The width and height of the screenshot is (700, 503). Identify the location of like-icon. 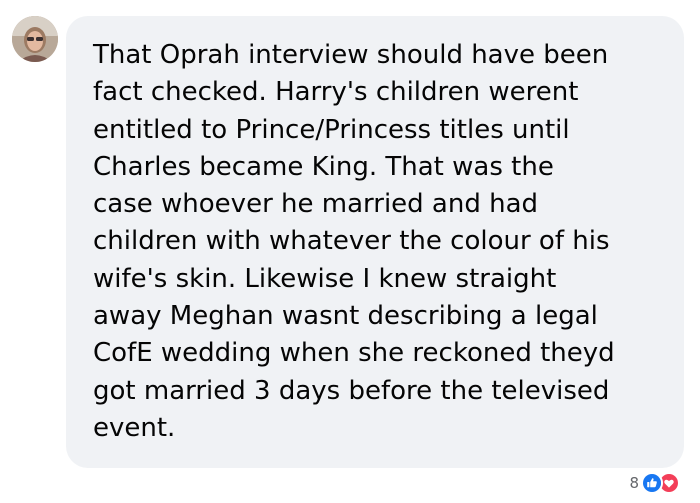
(652, 483).